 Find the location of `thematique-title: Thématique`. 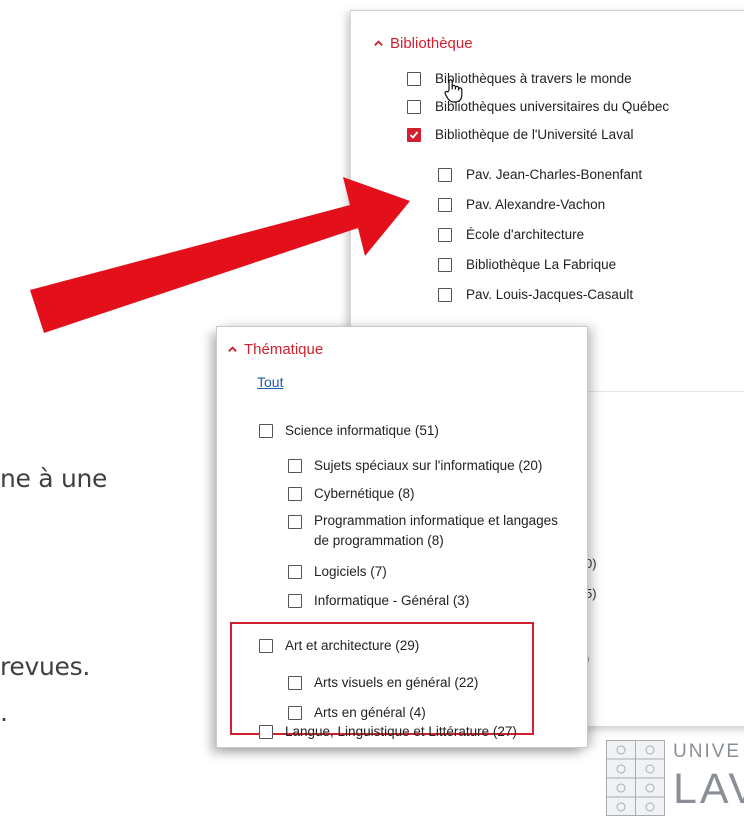

thematique-title: Thématique is located at coordinates (284, 349).